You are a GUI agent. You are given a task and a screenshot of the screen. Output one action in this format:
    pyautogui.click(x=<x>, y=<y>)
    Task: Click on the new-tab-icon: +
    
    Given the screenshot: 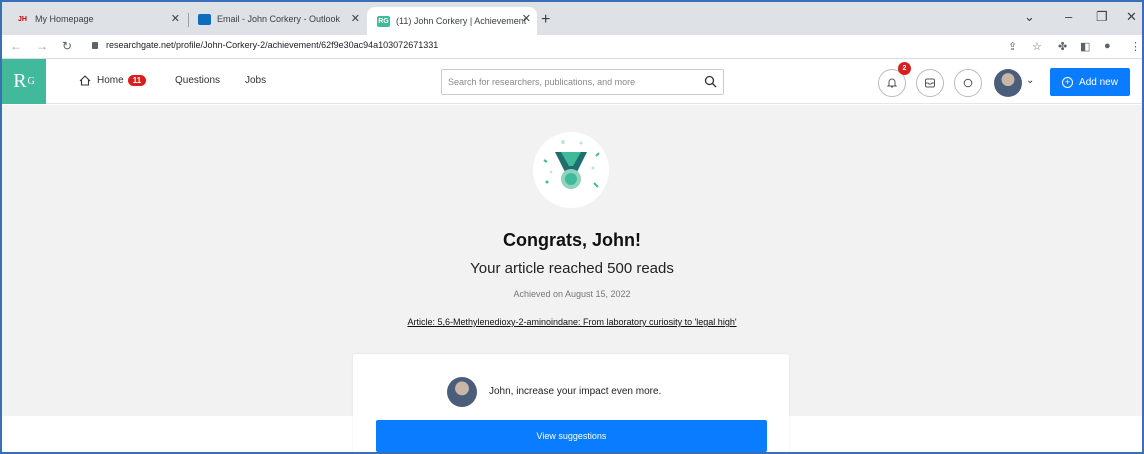 What is the action you would take?
    pyautogui.click(x=545, y=20)
    